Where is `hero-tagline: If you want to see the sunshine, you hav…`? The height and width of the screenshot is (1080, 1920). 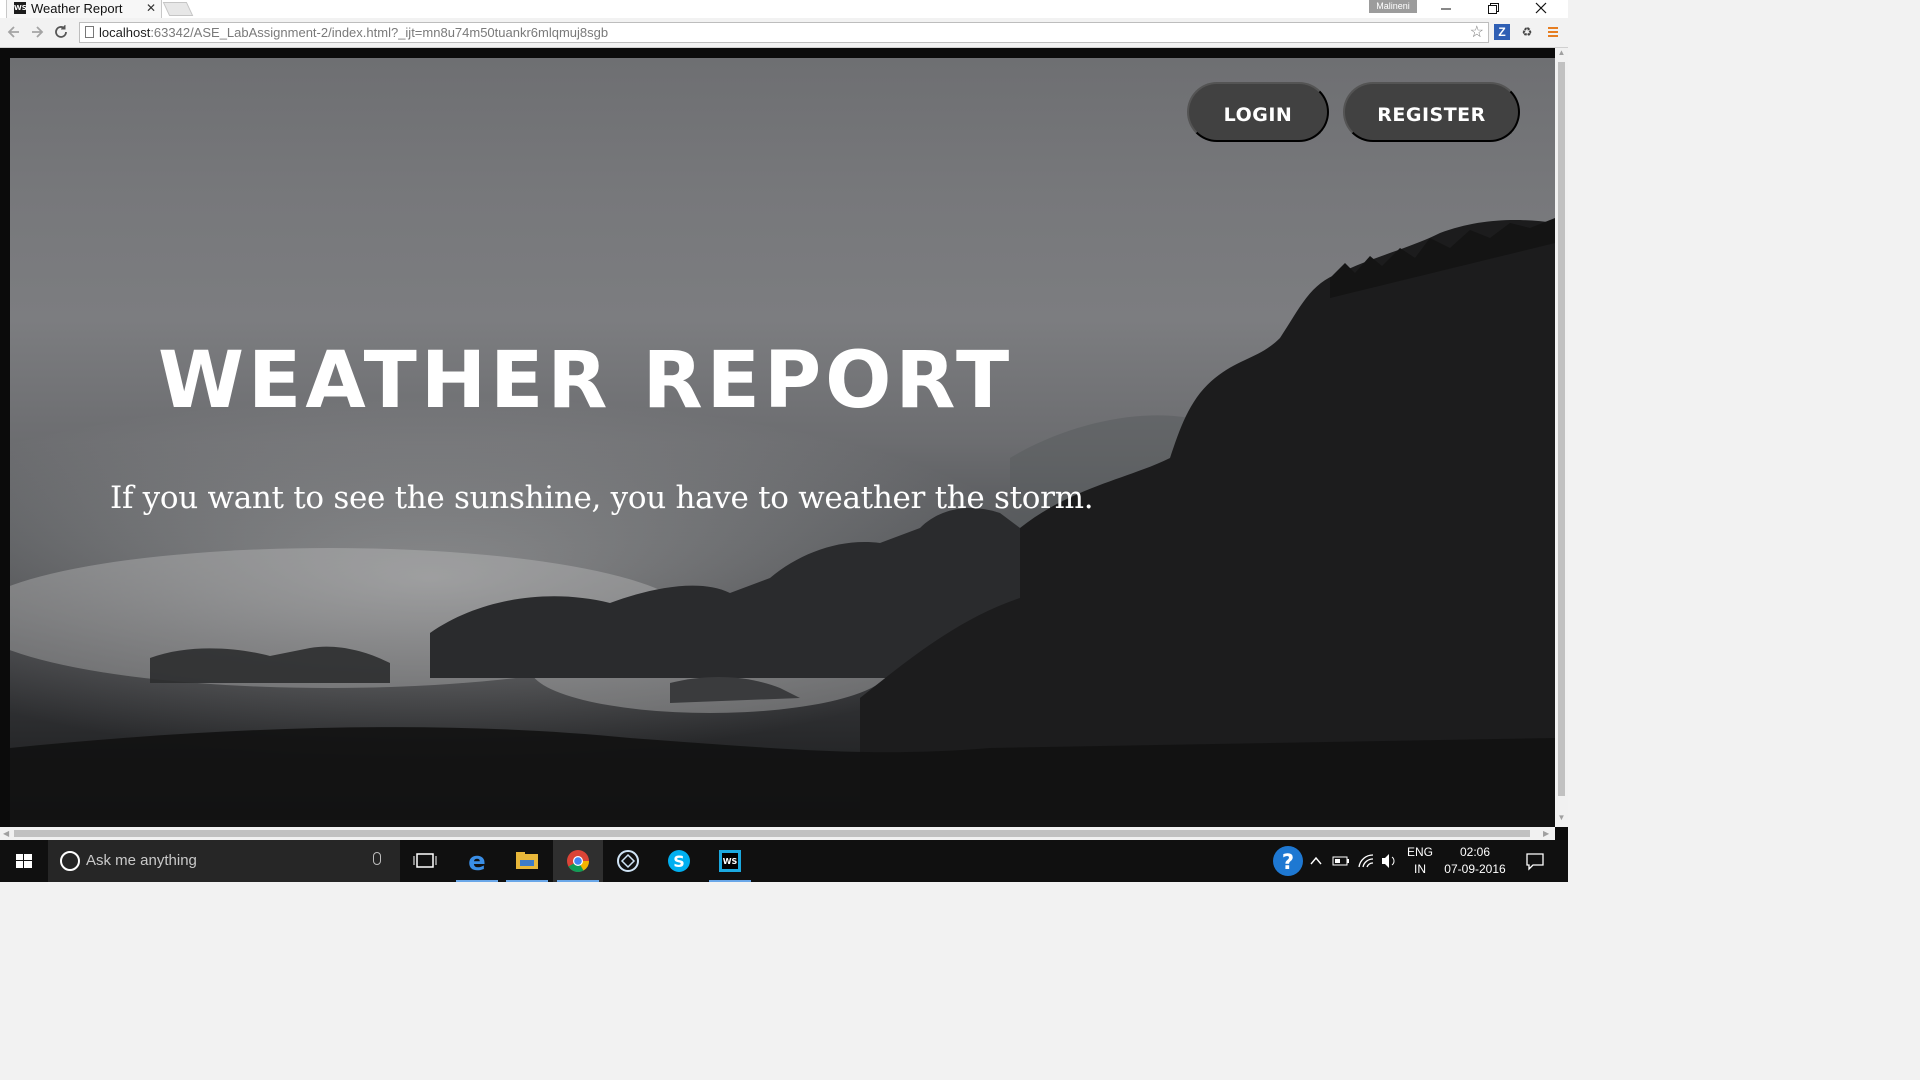
hero-tagline: If you want to see the sunshine, you hav… is located at coordinates (602, 498).